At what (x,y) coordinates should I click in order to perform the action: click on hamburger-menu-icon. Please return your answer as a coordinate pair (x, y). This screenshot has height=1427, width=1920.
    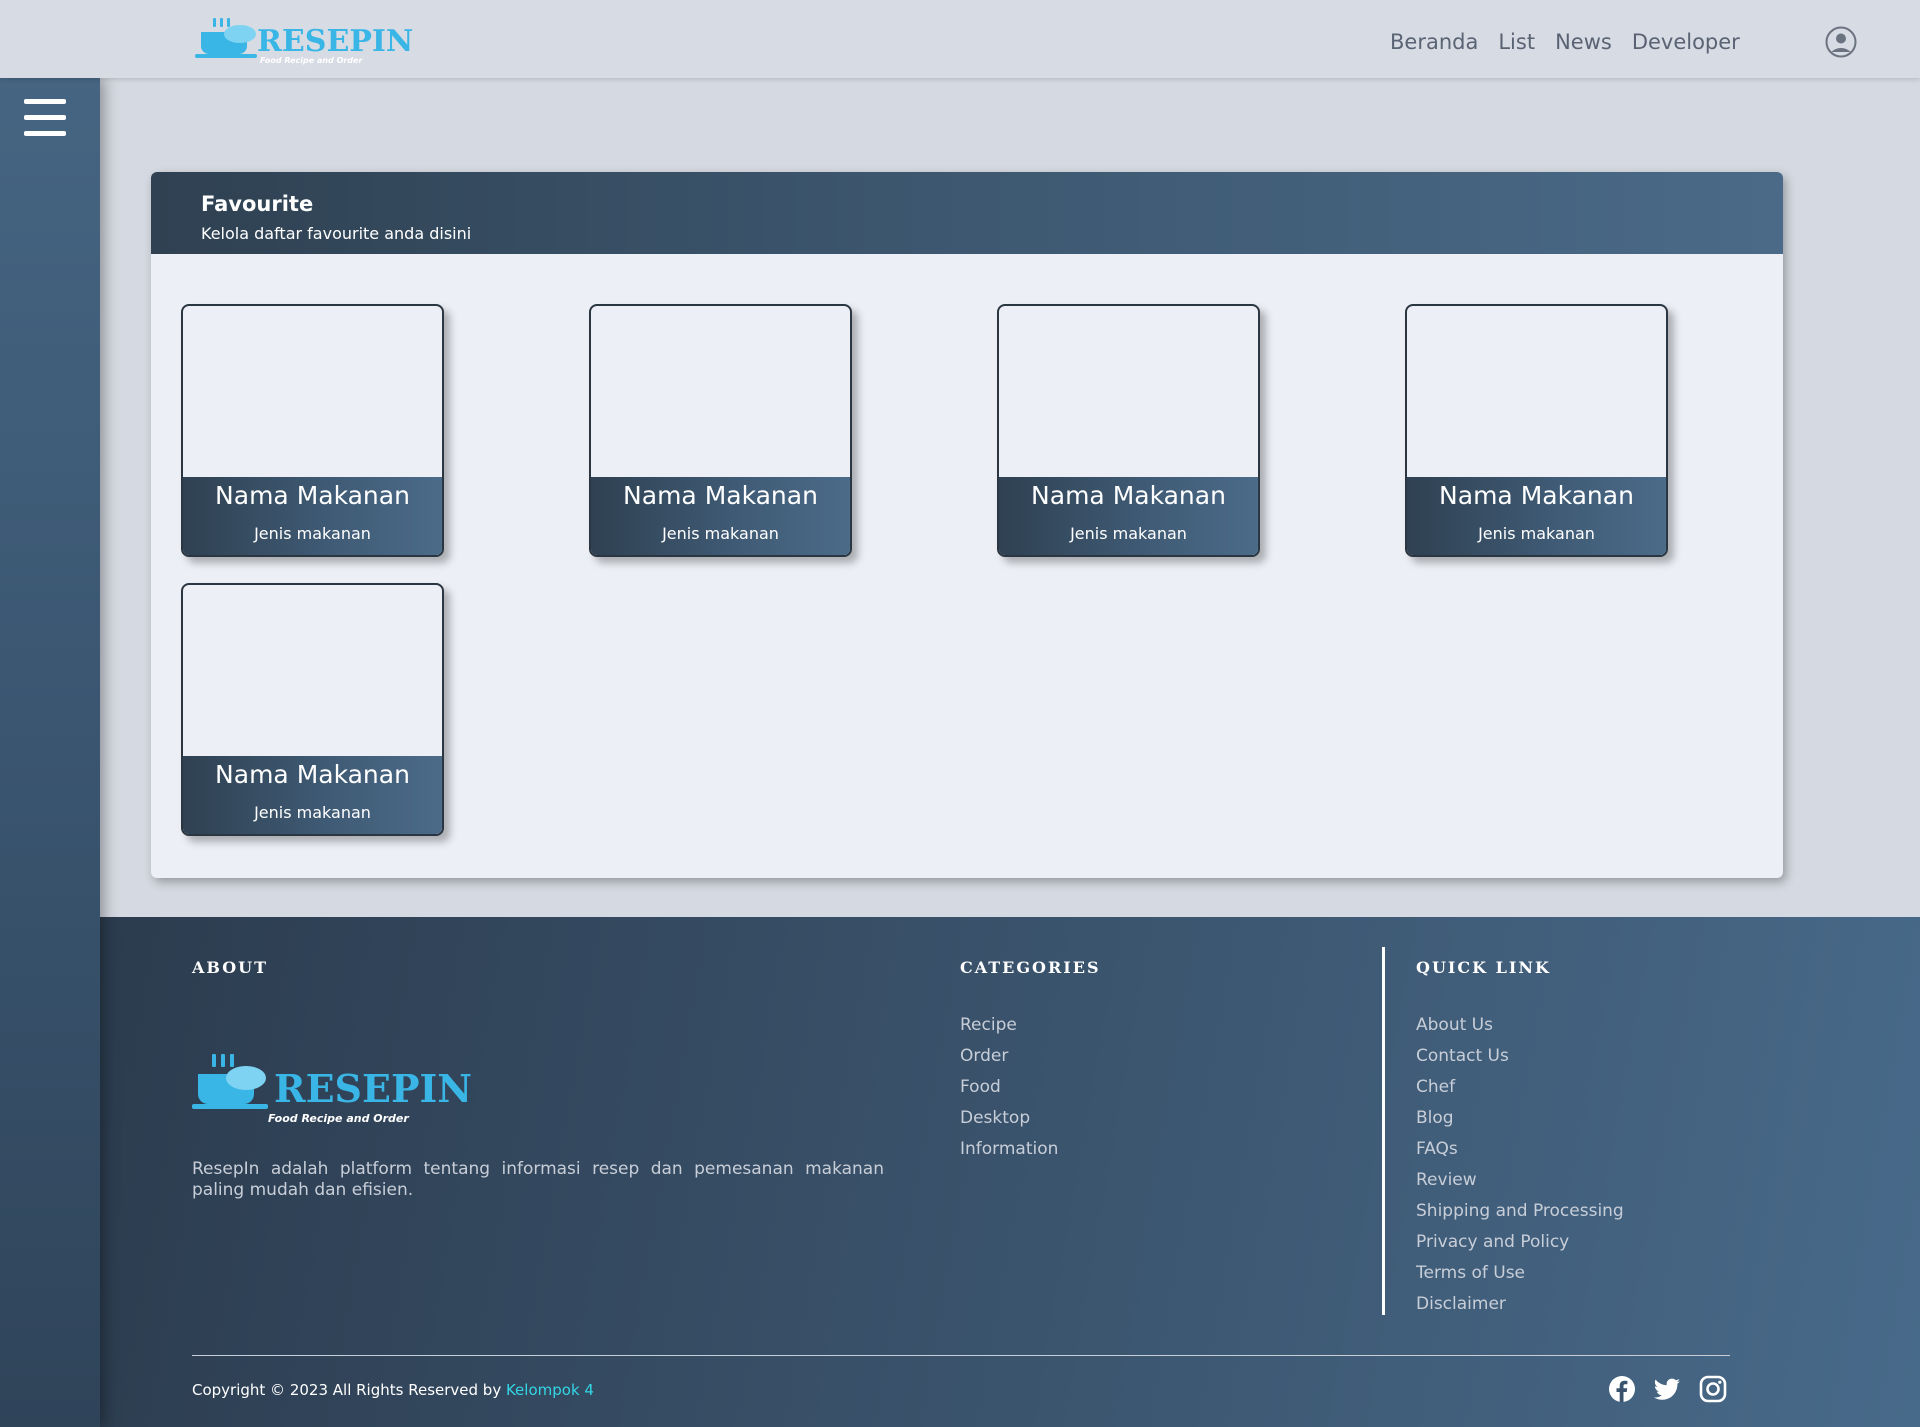
    Looking at the image, I should click on (45, 118).